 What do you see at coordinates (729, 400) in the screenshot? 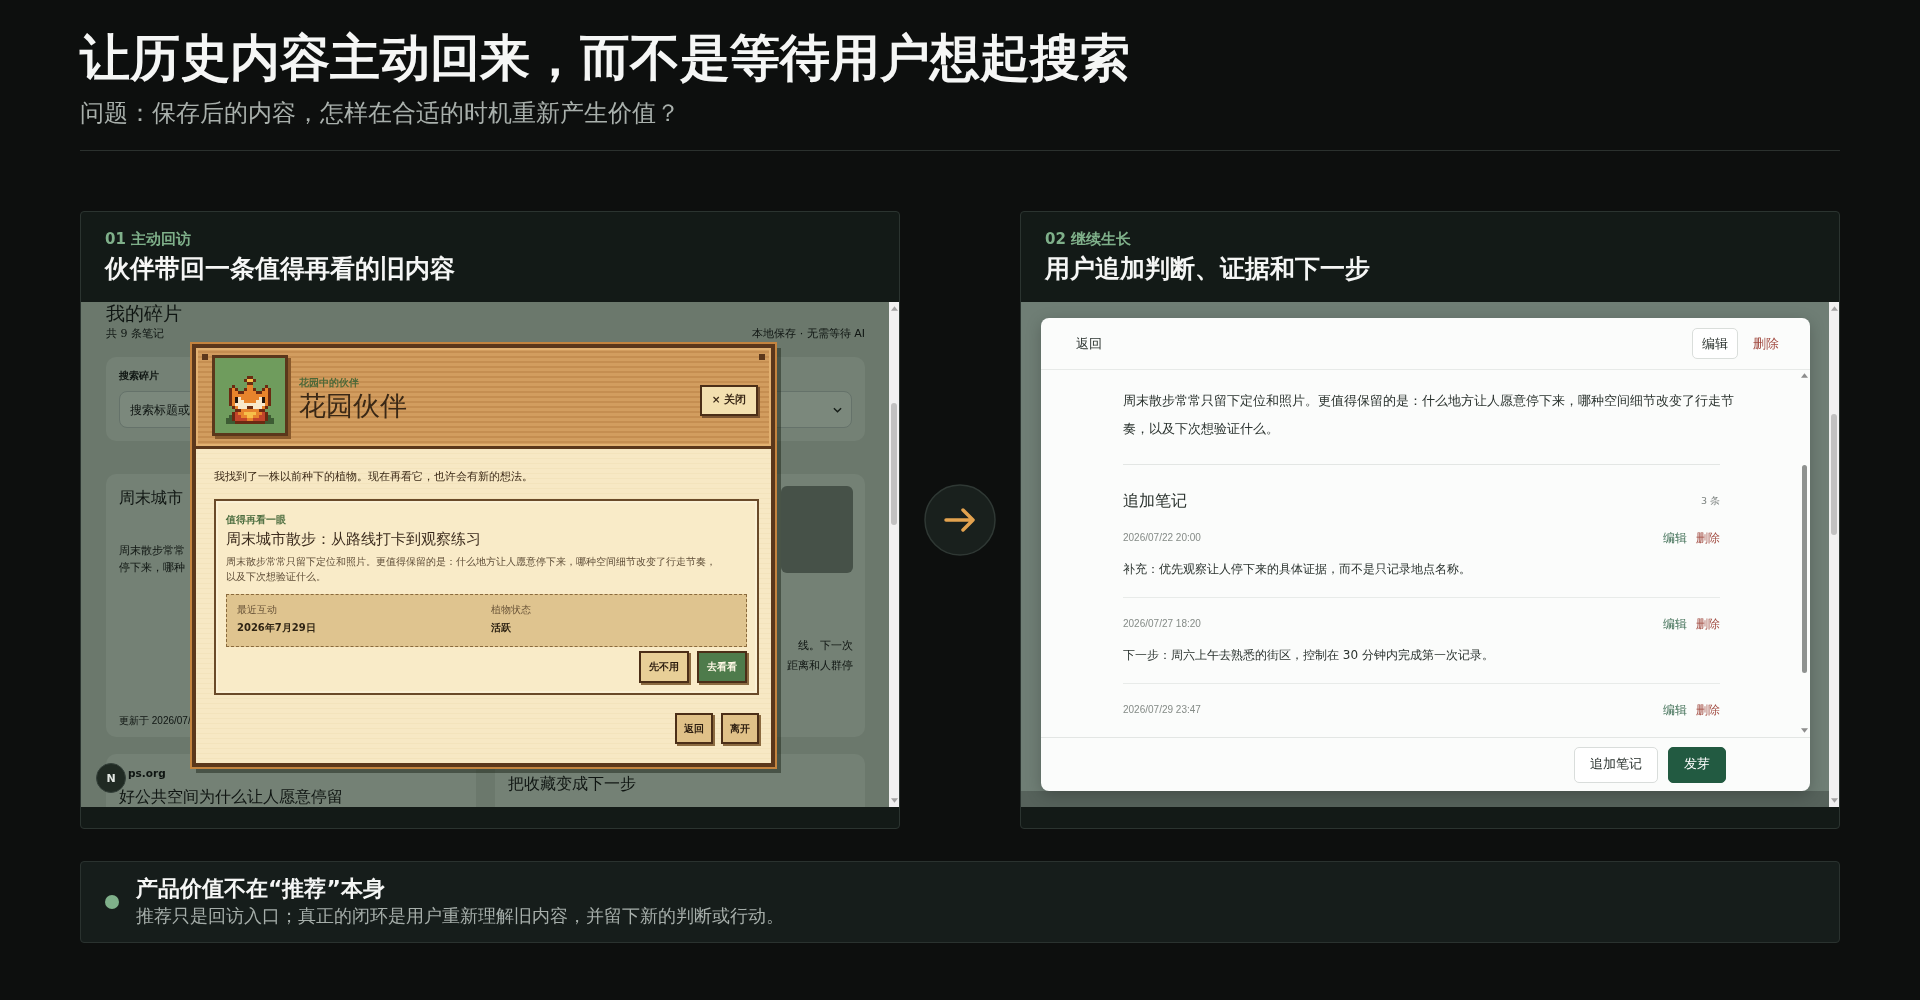
I see `close-button: × 关闭` at bounding box center [729, 400].